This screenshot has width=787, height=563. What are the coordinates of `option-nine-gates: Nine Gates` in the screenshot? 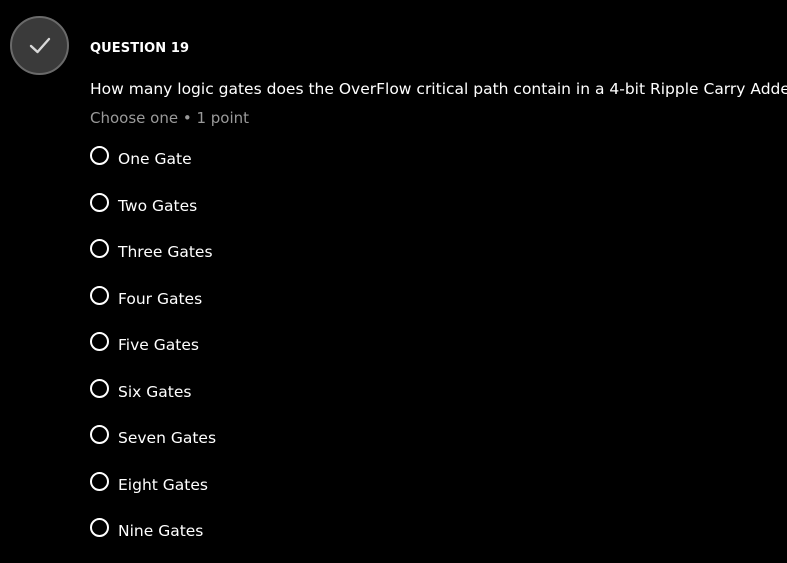 It's located at (240, 539).